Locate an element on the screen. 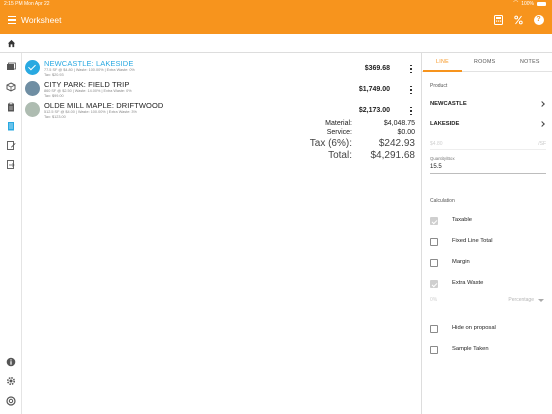  sample-taken-row: Sample Taken is located at coordinates (487, 350).